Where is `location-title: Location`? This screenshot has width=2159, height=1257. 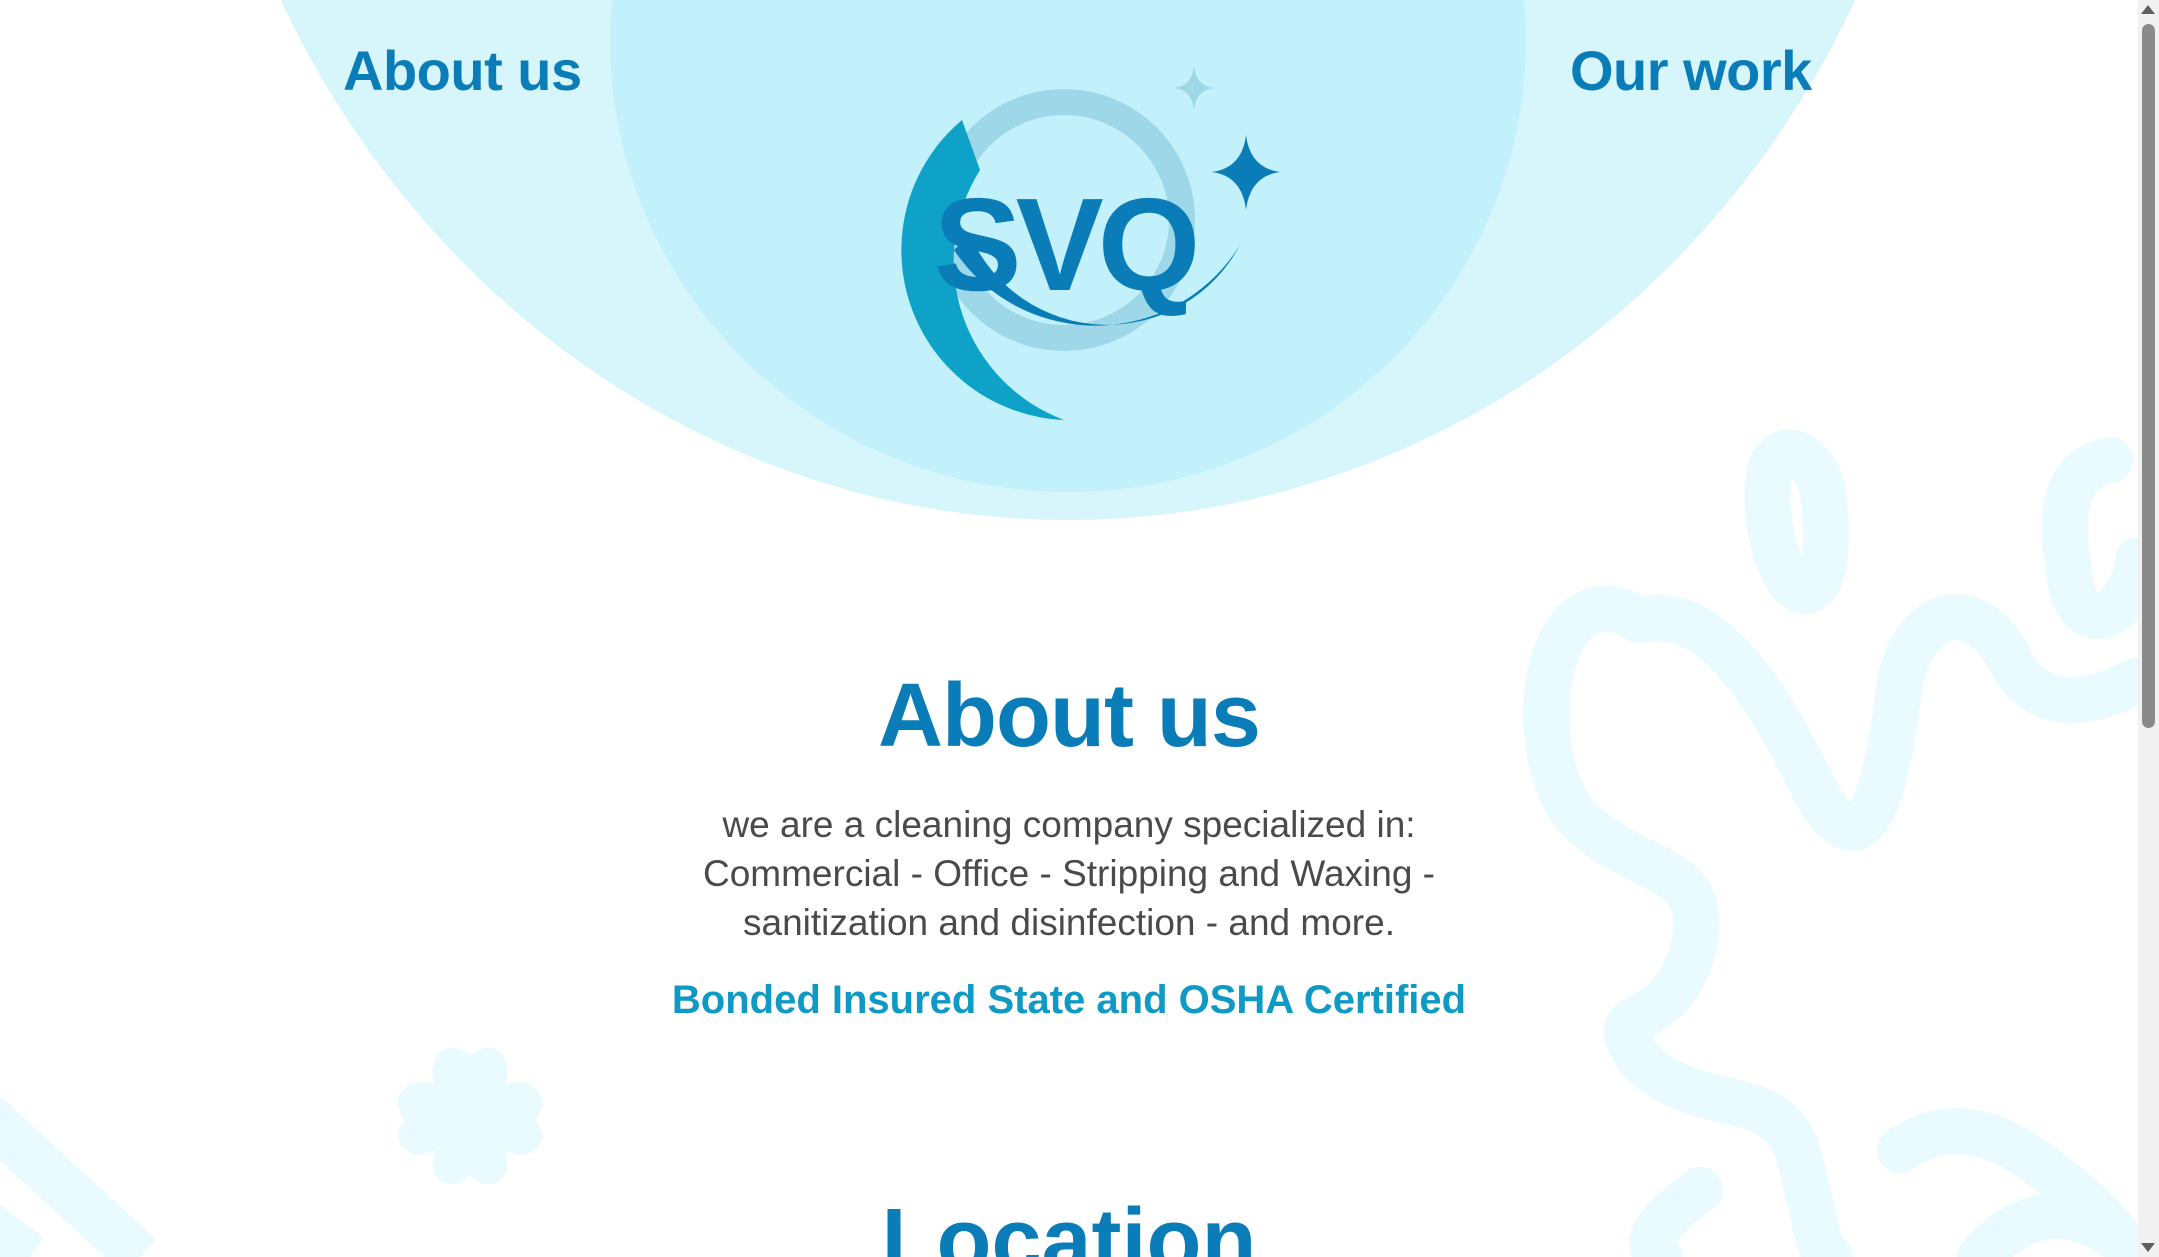 location-title: Location is located at coordinates (1069, 1224).